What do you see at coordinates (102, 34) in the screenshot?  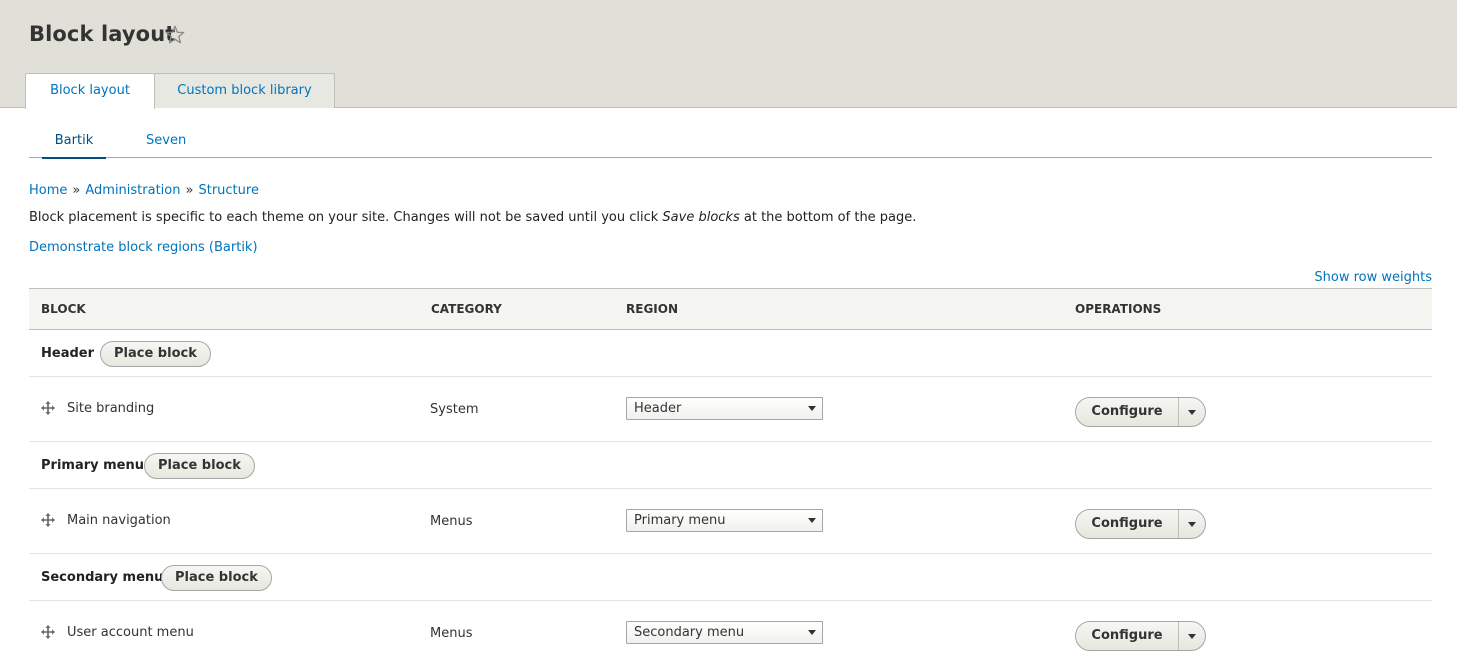 I see `page-title: Block layout` at bounding box center [102, 34].